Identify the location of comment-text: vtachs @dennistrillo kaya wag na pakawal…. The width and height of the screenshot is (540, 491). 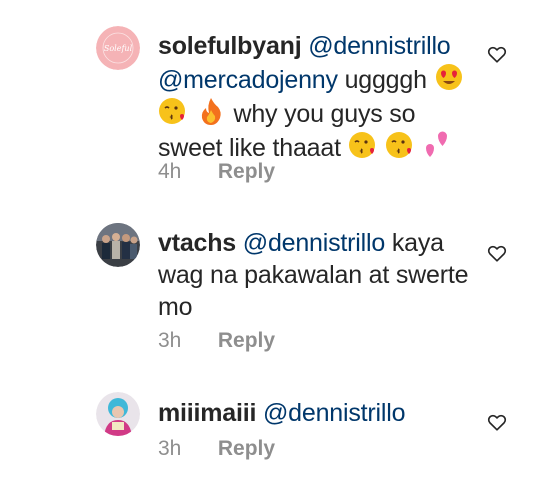
(314, 275).